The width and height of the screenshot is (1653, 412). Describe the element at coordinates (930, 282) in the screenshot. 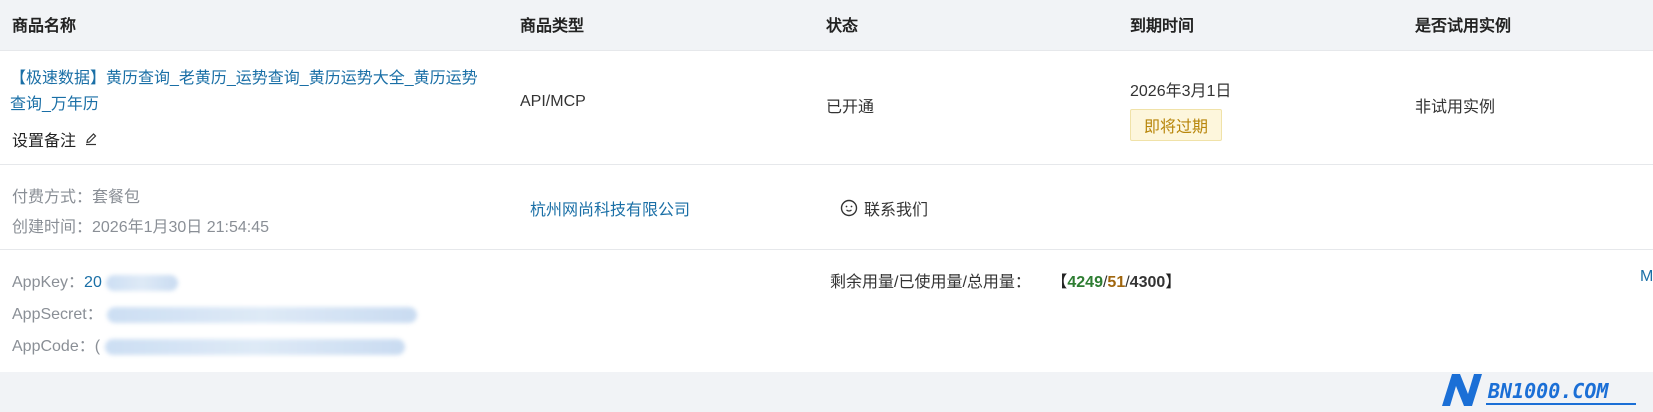

I see `usage-label: 剩余用量/已使用量/总用量：` at that location.